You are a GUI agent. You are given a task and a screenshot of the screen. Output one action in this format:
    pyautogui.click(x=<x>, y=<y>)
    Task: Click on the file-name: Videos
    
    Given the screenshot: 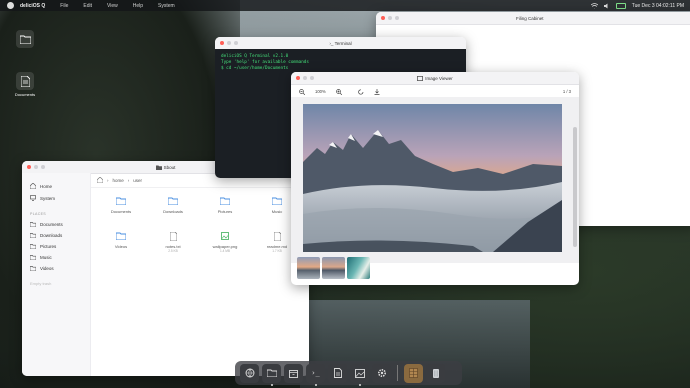 What is the action you would take?
    pyautogui.click(x=121, y=246)
    